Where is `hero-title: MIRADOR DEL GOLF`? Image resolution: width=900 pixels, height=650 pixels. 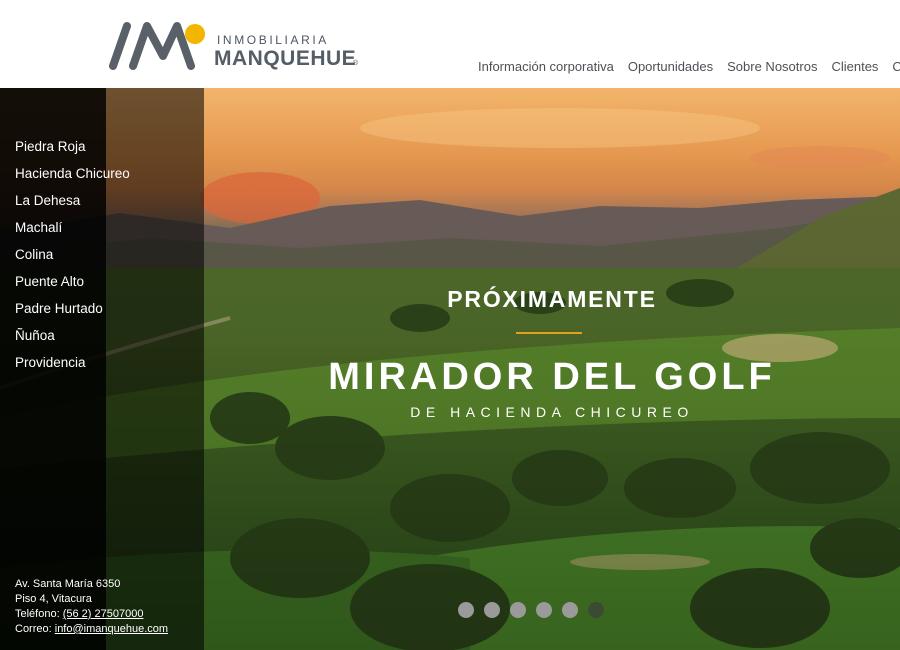
hero-title: MIRADOR DEL GOLF is located at coordinates (552, 377).